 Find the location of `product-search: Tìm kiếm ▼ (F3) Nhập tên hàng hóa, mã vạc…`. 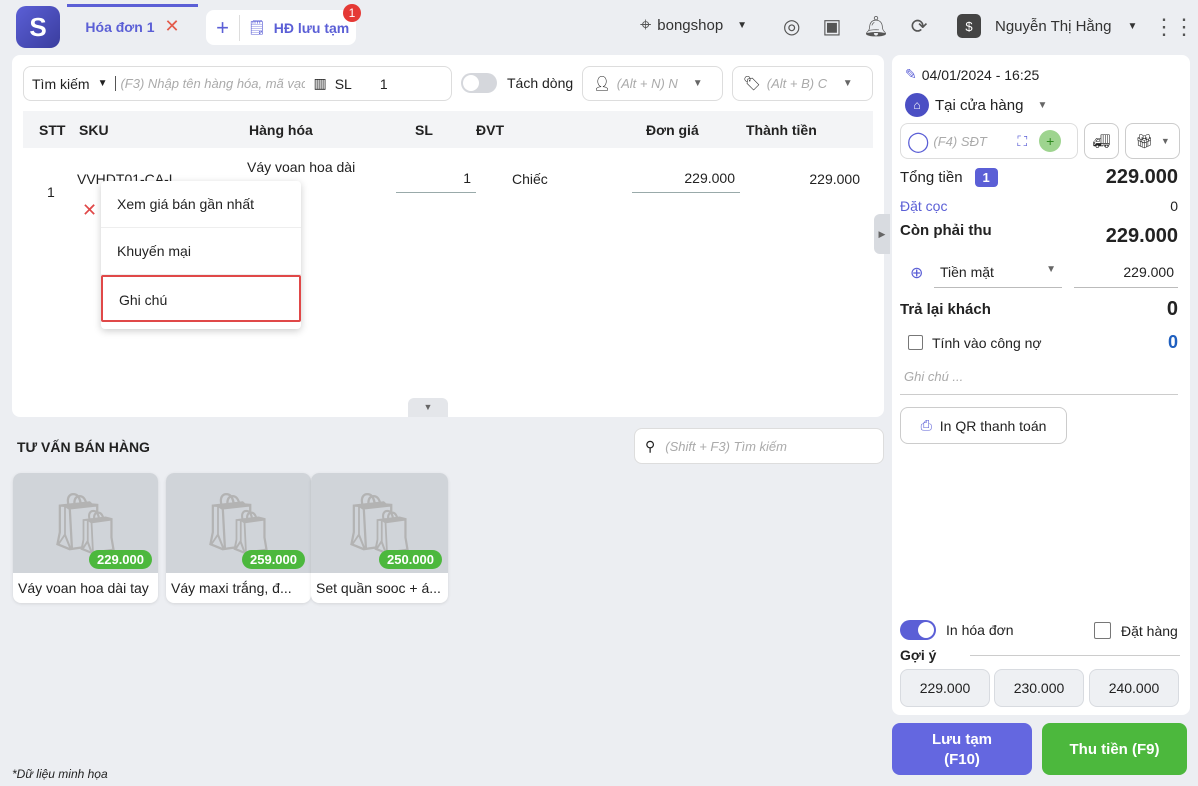

product-search: Tìm kiếm ▼ (F3) Nhập tên hàng hóa, mã vạc… is located at coordinates (237, 83).